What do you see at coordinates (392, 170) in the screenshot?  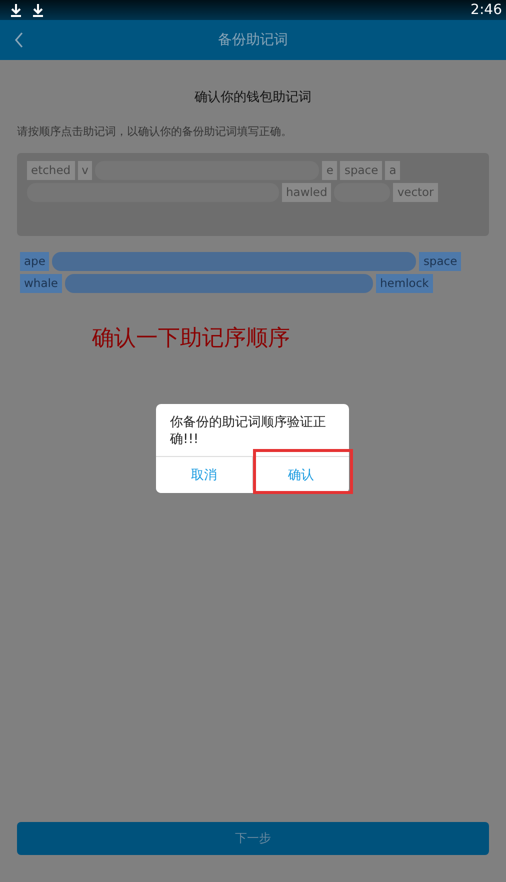 I see `word-chip: a` at bounding box center [392, 170].